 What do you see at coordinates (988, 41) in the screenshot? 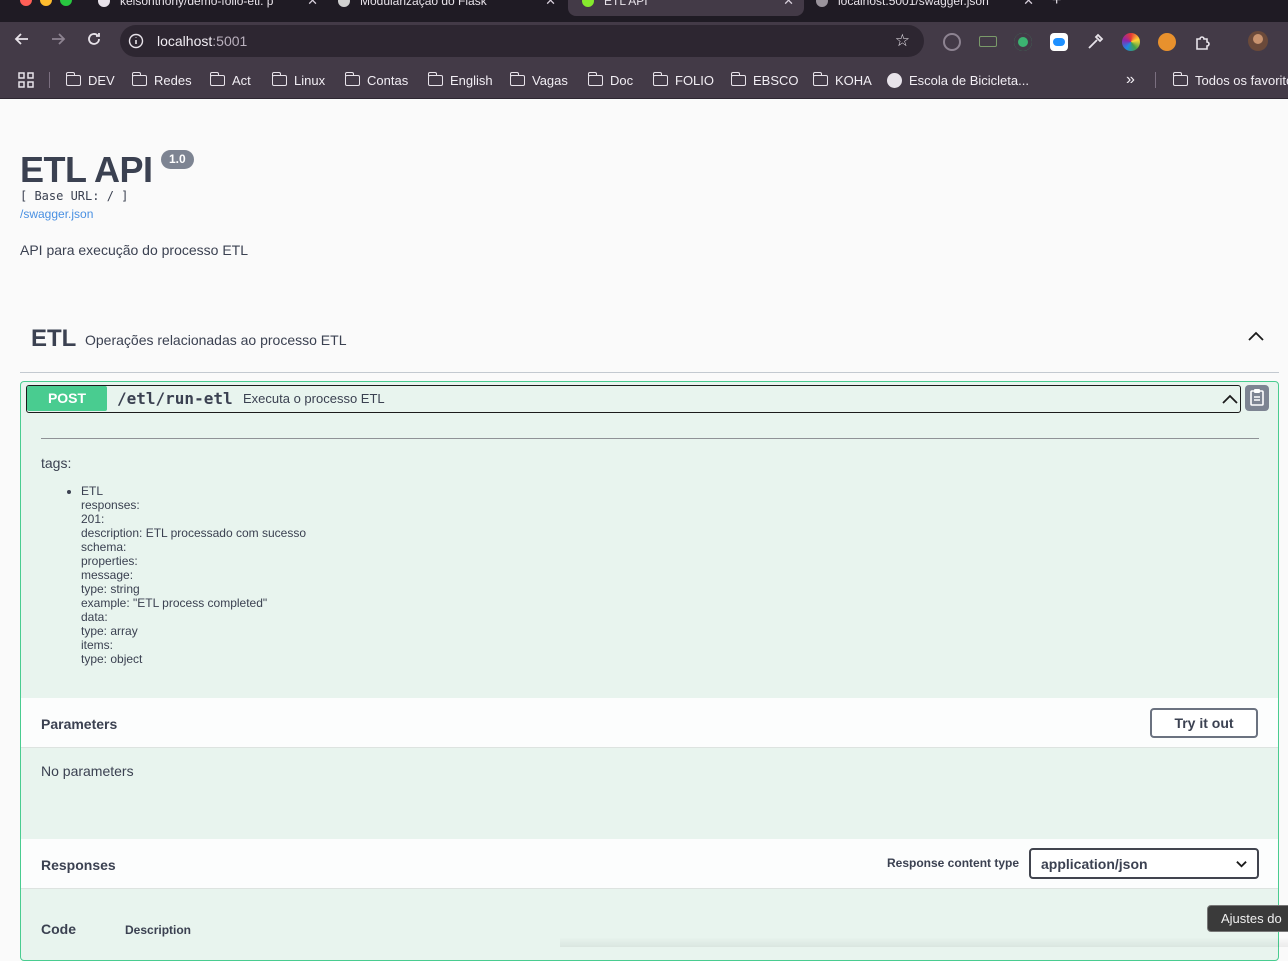
I see `extension-battery-icon` at bounding box center [988, 41].